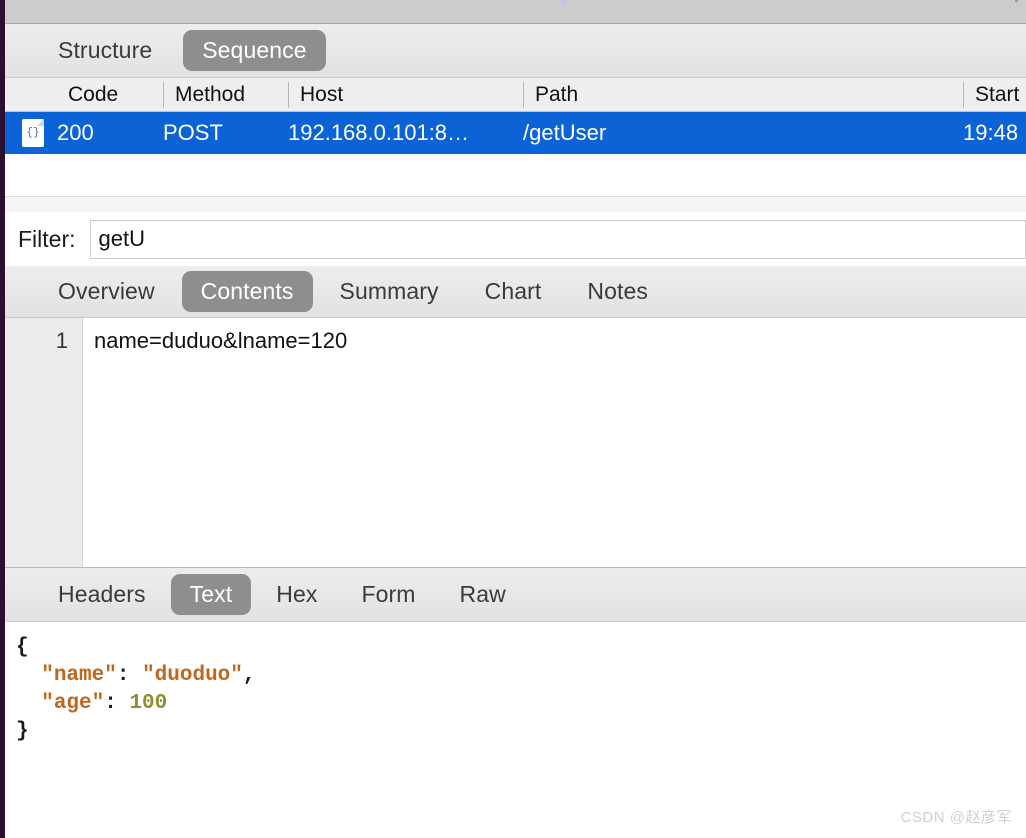 The width and height of the screenshot is (1026, 838). What do you see at coordinates (515, 51) in the screenshot?
I see `primary-tab-bar: Structure Sequence` at bounding box center [515, 51].